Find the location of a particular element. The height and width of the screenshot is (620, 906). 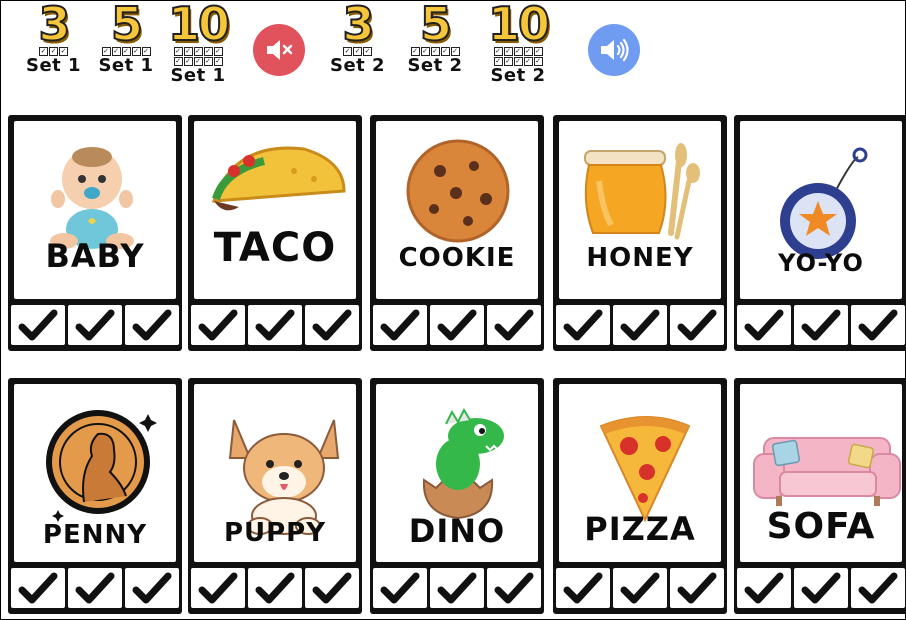

set2-5-button: 5 ✓ ✓ ✓ ✓ ✓ Set 2 is located at coordinates (435, 38).